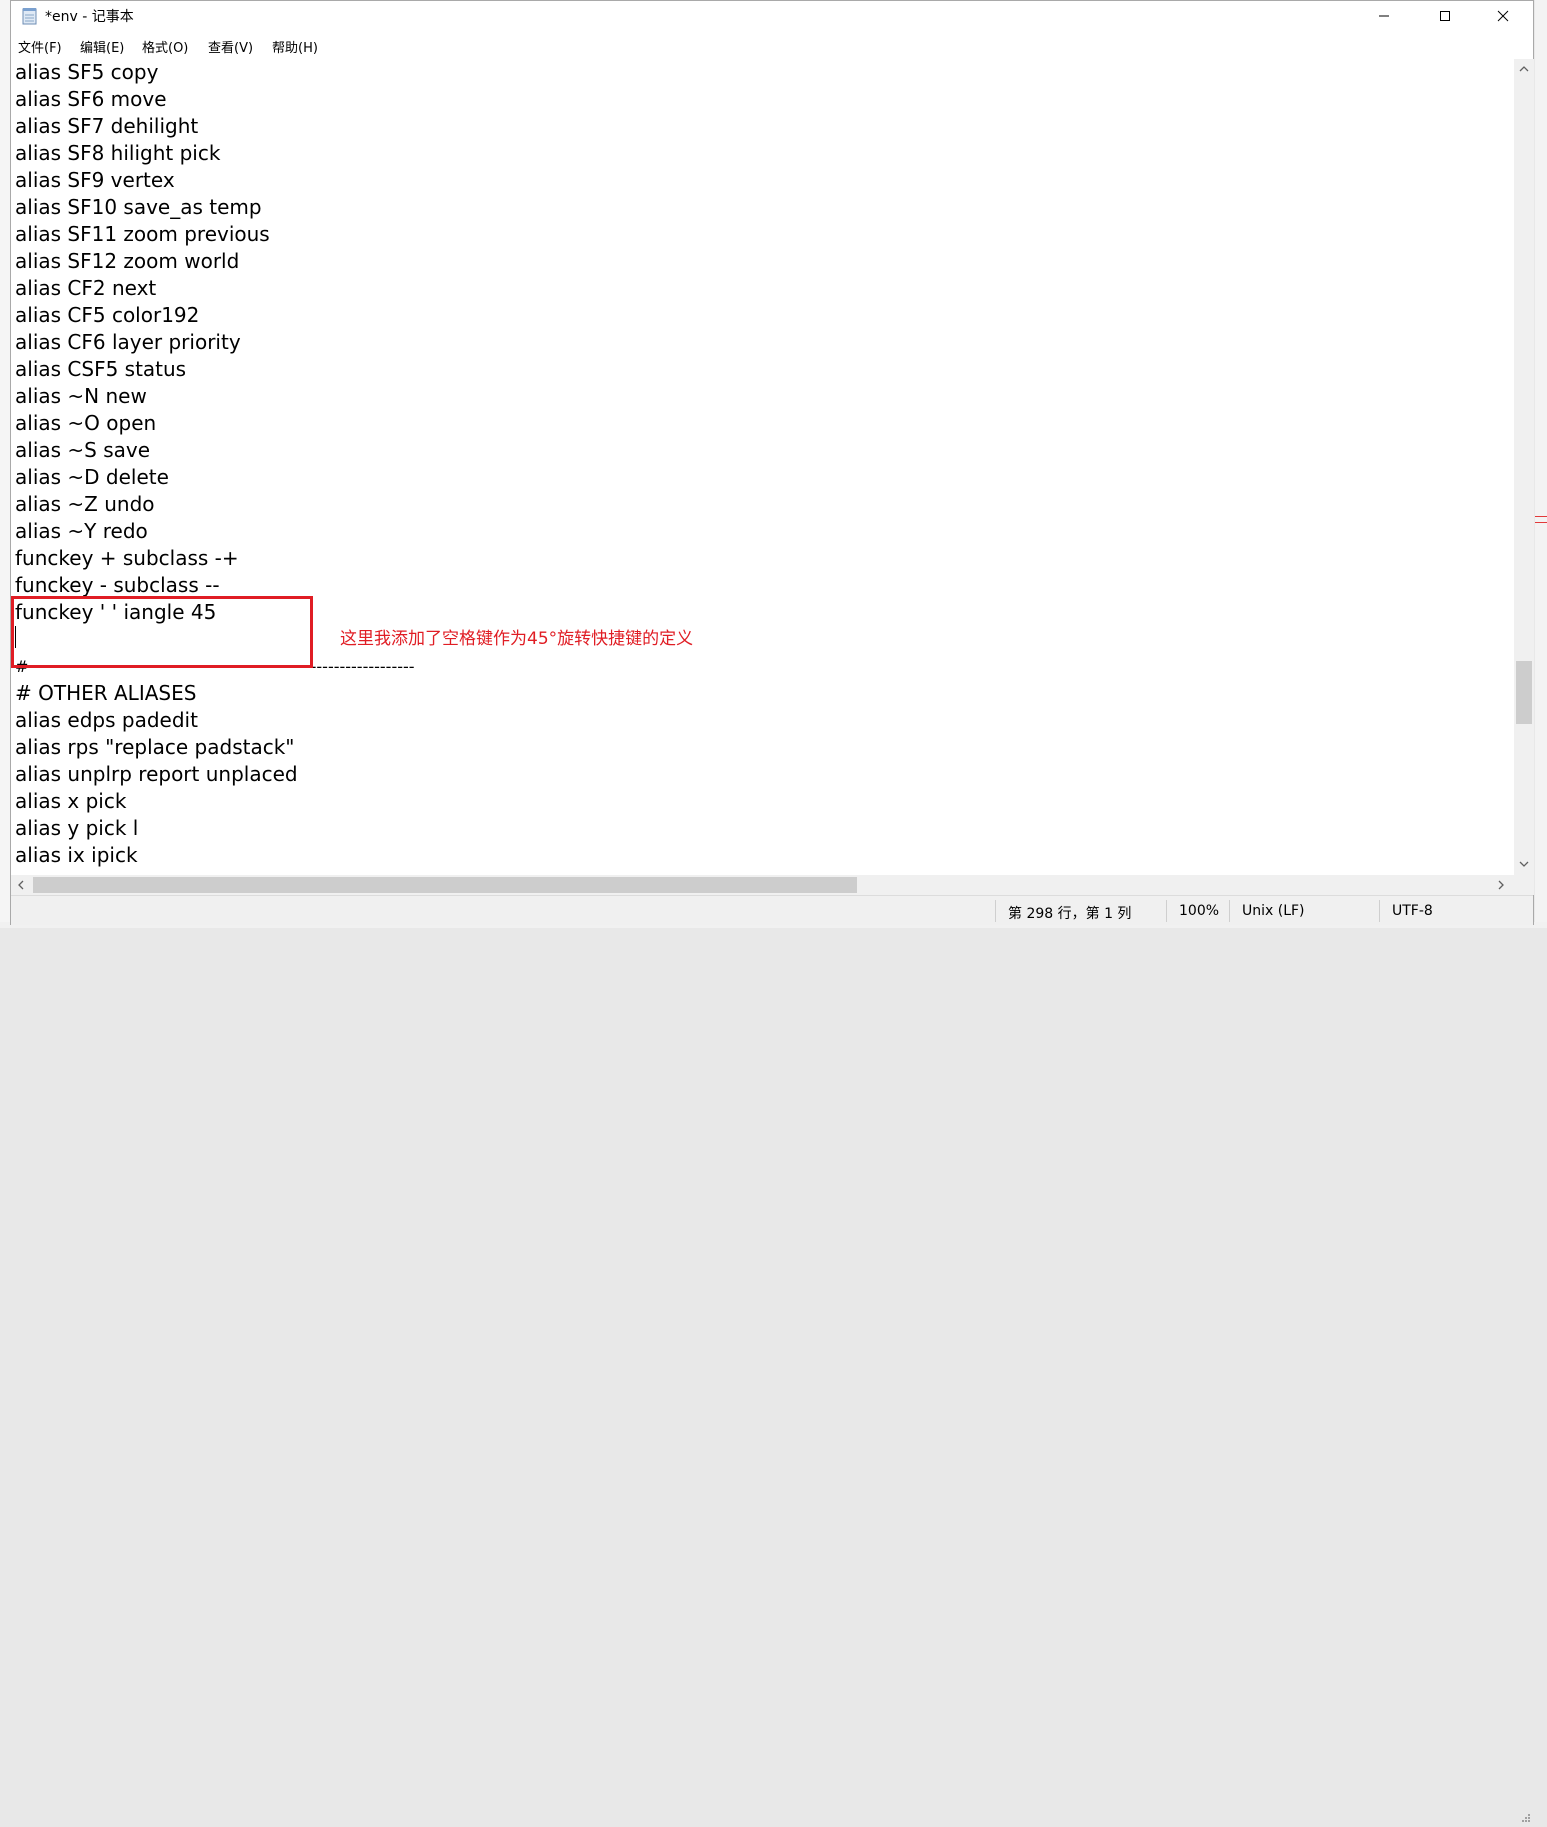 Image resolution: width=1547 pixels, height=1827 pixels. Describe the element at coordinates (20, 886) in the screenshot. I see `scroll-left-icon` at that location.